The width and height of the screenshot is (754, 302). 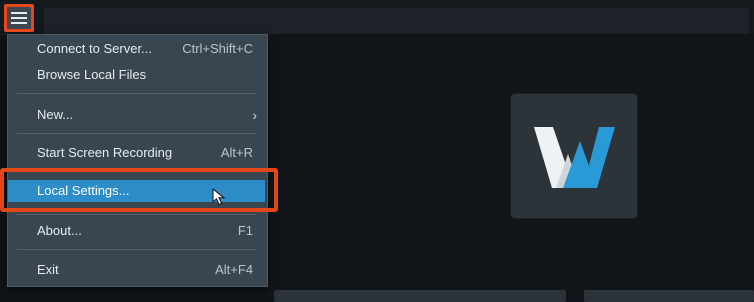 I want to click on chevron-right-icon: ›, so click(x=254, y=115).